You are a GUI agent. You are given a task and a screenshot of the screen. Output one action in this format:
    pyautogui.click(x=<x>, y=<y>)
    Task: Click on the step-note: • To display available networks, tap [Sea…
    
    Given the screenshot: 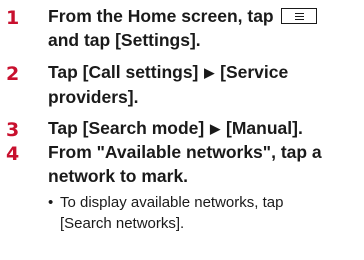 What is the action you would take?
    pyautogui.click(x=203, y=213)
    